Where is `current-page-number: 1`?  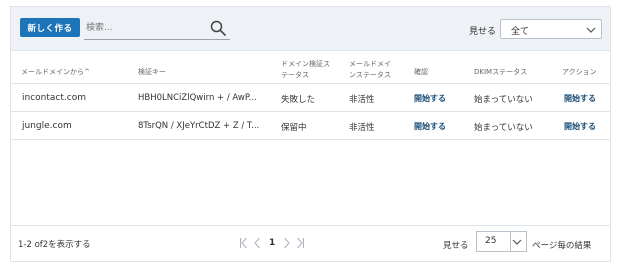 current-page-number: 1 is located at coordinates (272, 243).